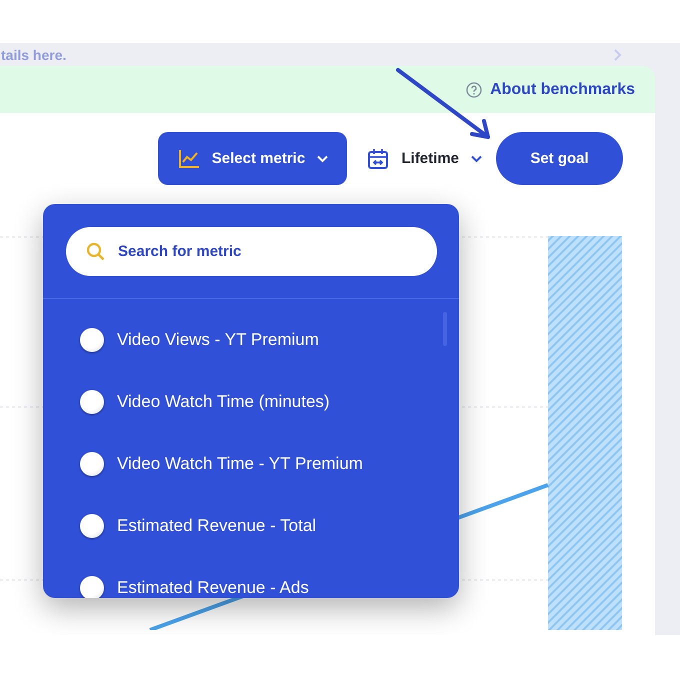 This screenshot has width=680, height=680. Describe the element at coordinates (474, 90) in the screenshot. I see `help-icon` at that location.